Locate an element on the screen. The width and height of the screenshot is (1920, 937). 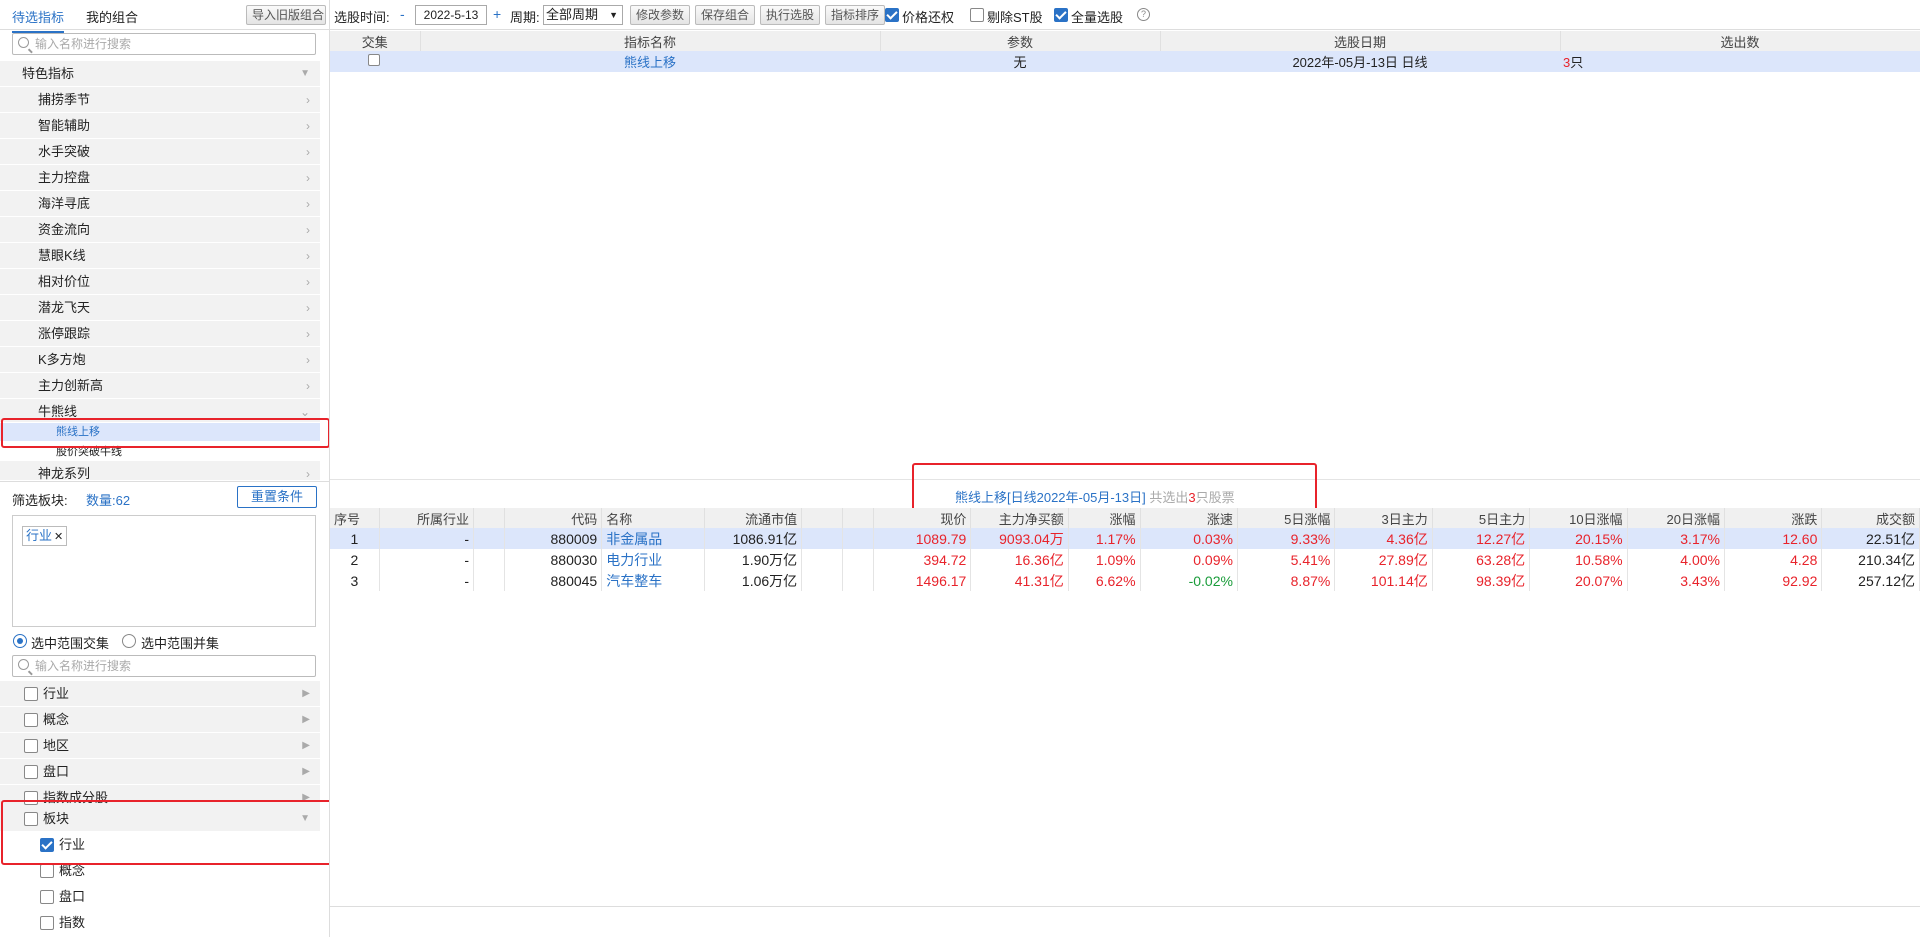
tree-item: 慧眼K线 › is located at coordinates (160, 256).